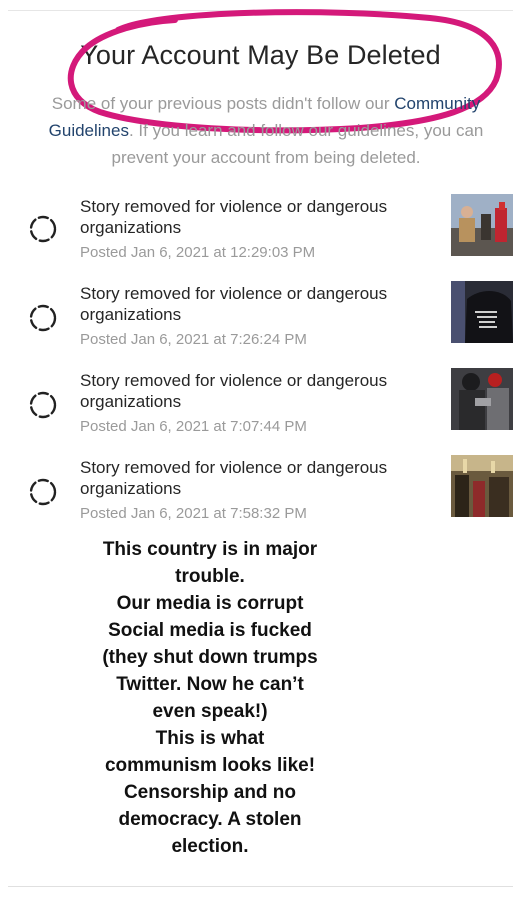  I want to click on caption-line: democracy. A stolen, so click(210, 819).